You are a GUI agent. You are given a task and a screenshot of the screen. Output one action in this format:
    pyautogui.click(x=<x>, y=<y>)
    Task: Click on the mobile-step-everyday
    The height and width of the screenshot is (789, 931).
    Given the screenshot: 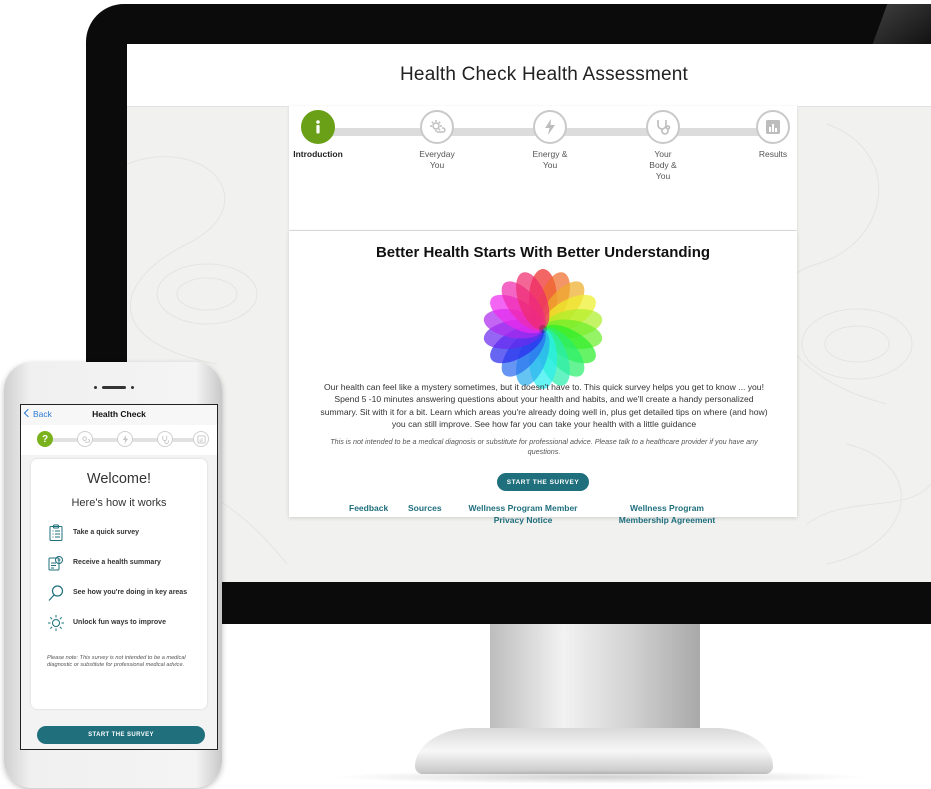 What is the action you would take?
    pyautogui.click(x=85, y=439)
    